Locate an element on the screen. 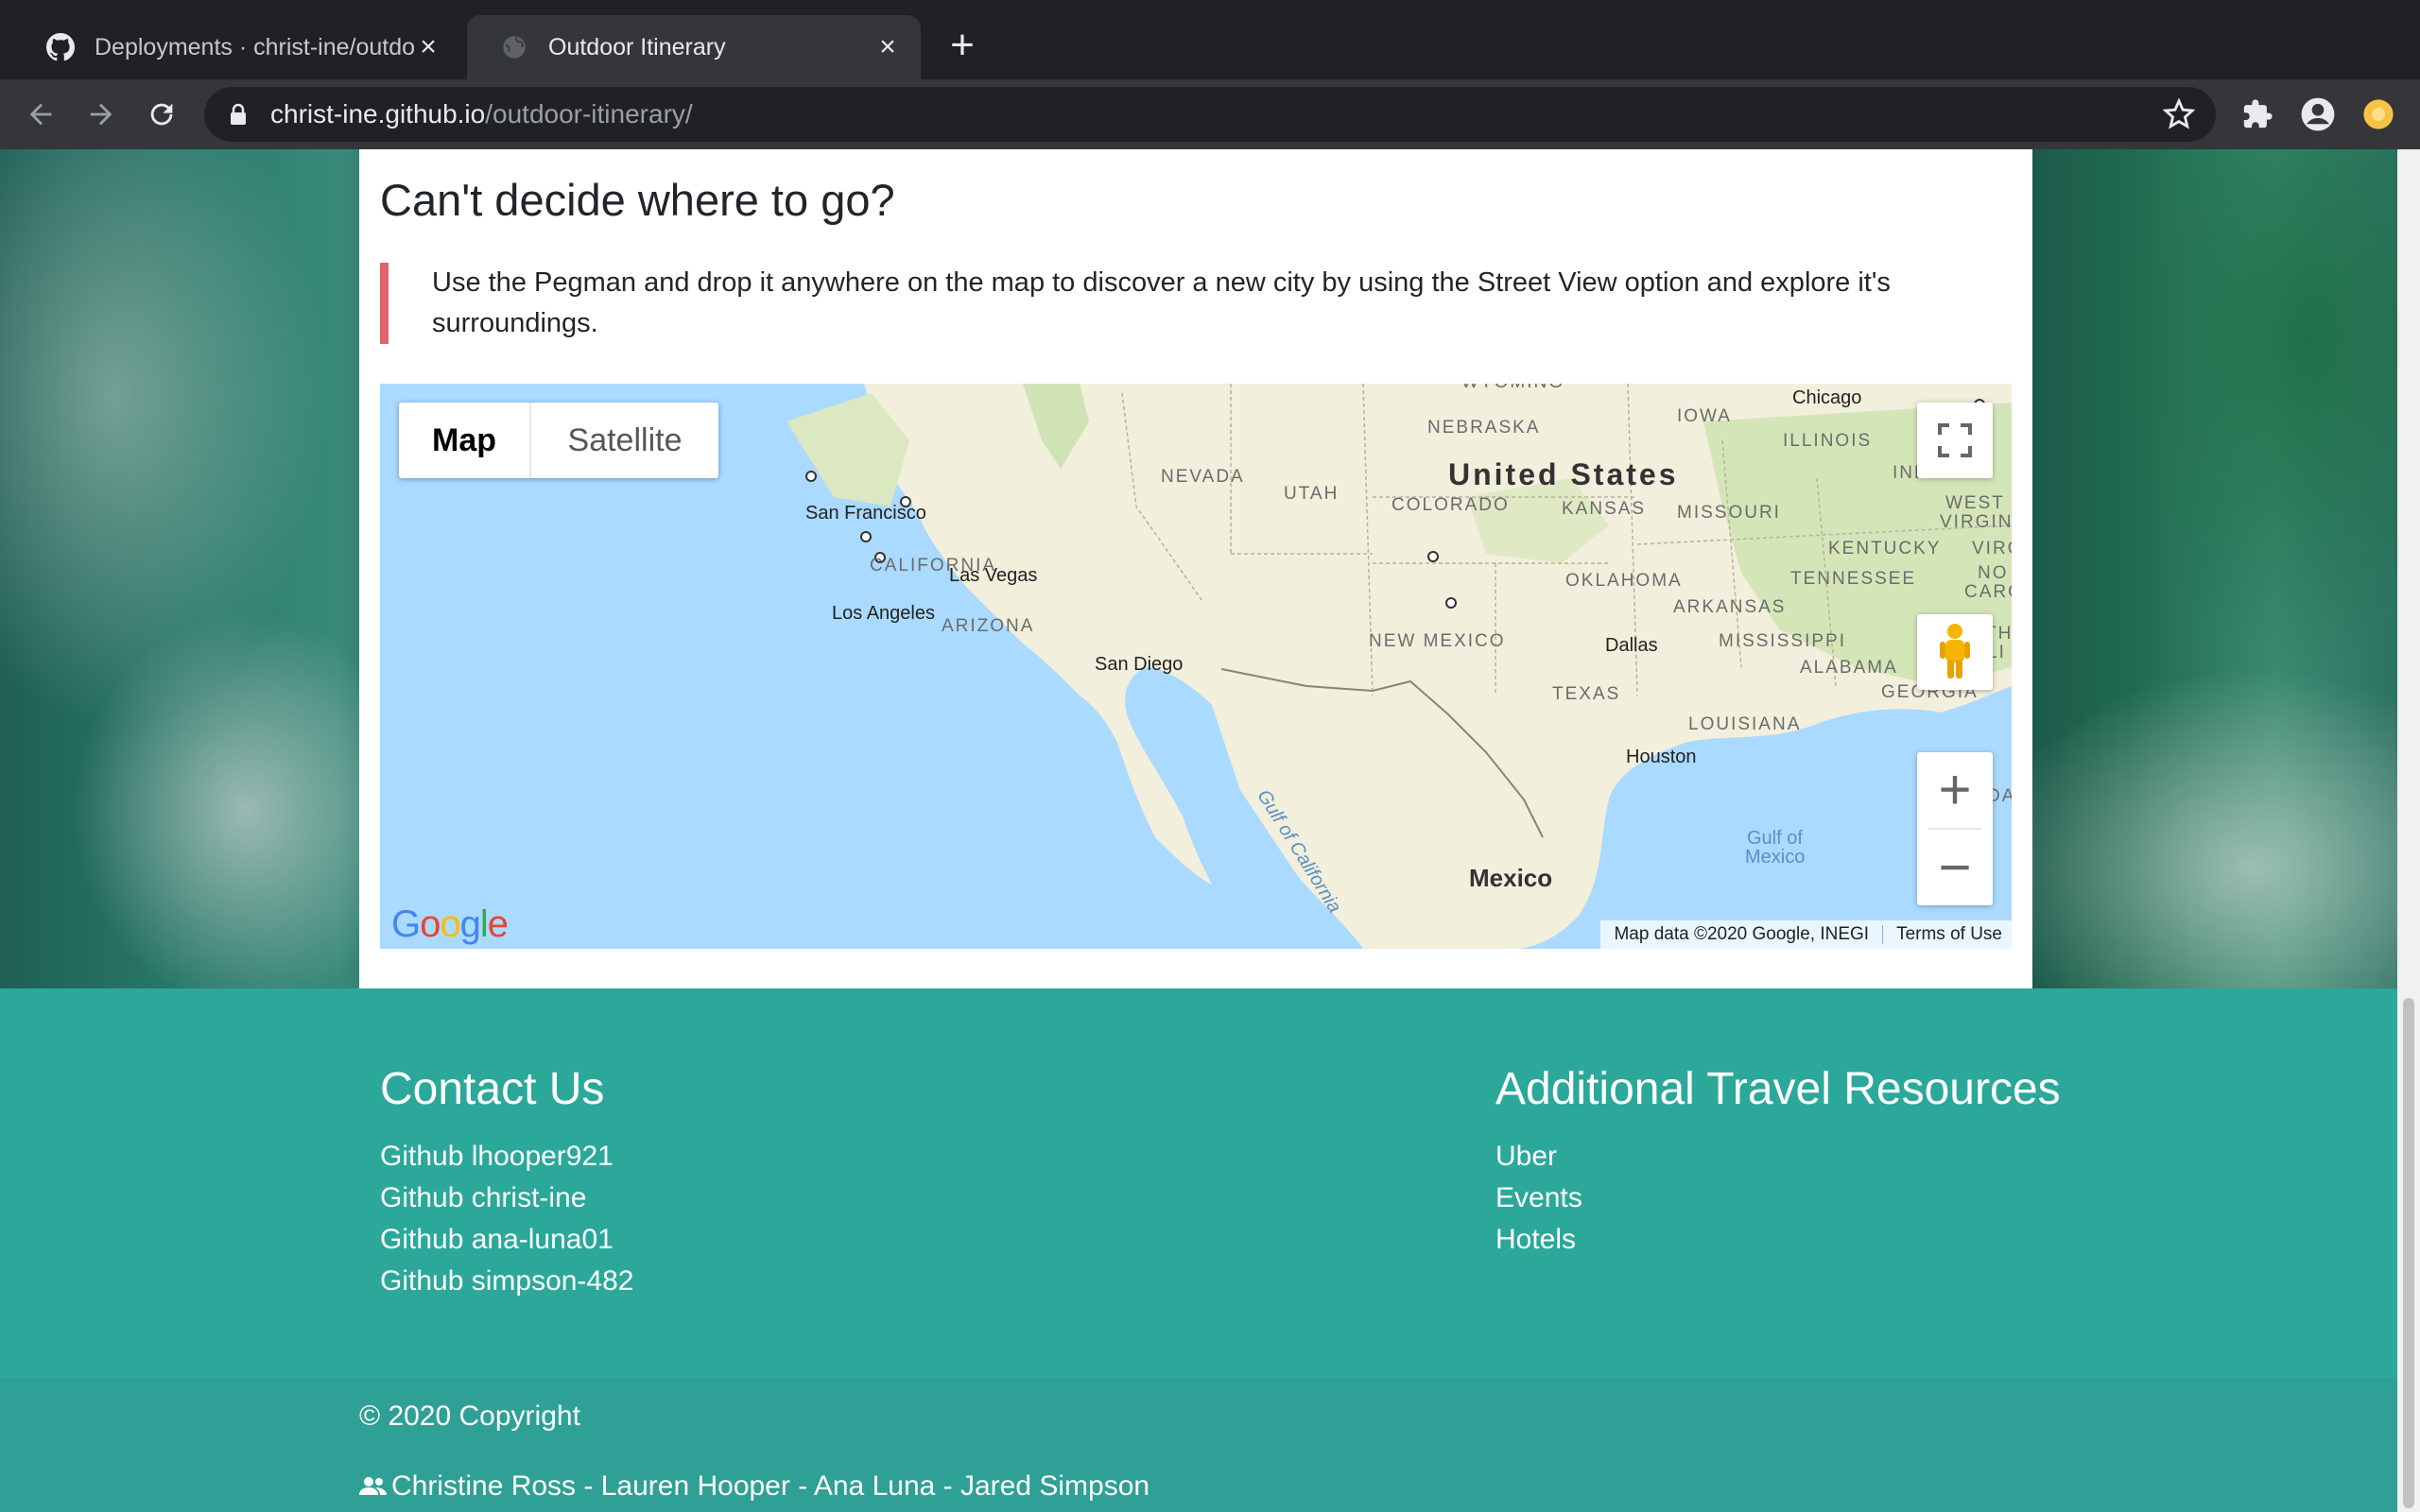  forward-arrow-icon is located at coordinates (101, 114).